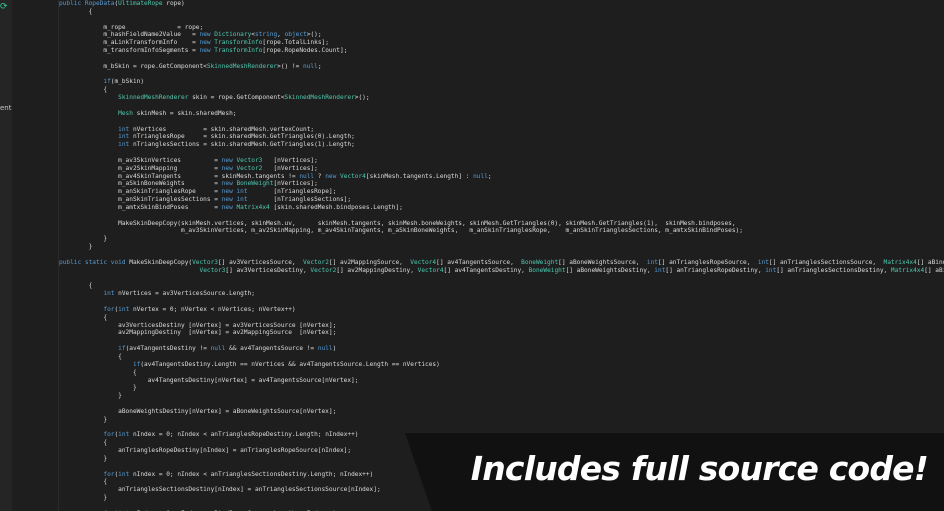  What do you see at coordinates (501, 82) in the screenshot?
I see `code-line: if(m_bSkin)` at bounding box center [501, 82].